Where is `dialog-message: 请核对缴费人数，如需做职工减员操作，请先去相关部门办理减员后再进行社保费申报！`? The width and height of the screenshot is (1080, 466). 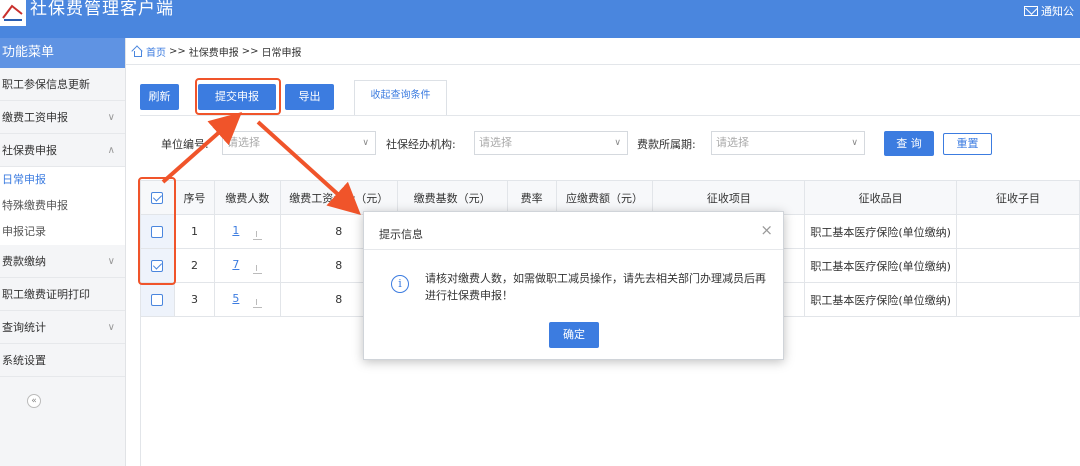 dialog-message: 请核对缴费人数，如需做职工减员操作，请先去相关部门办理减员后再进行社保费申报！ is located at coordinates (595, 287).